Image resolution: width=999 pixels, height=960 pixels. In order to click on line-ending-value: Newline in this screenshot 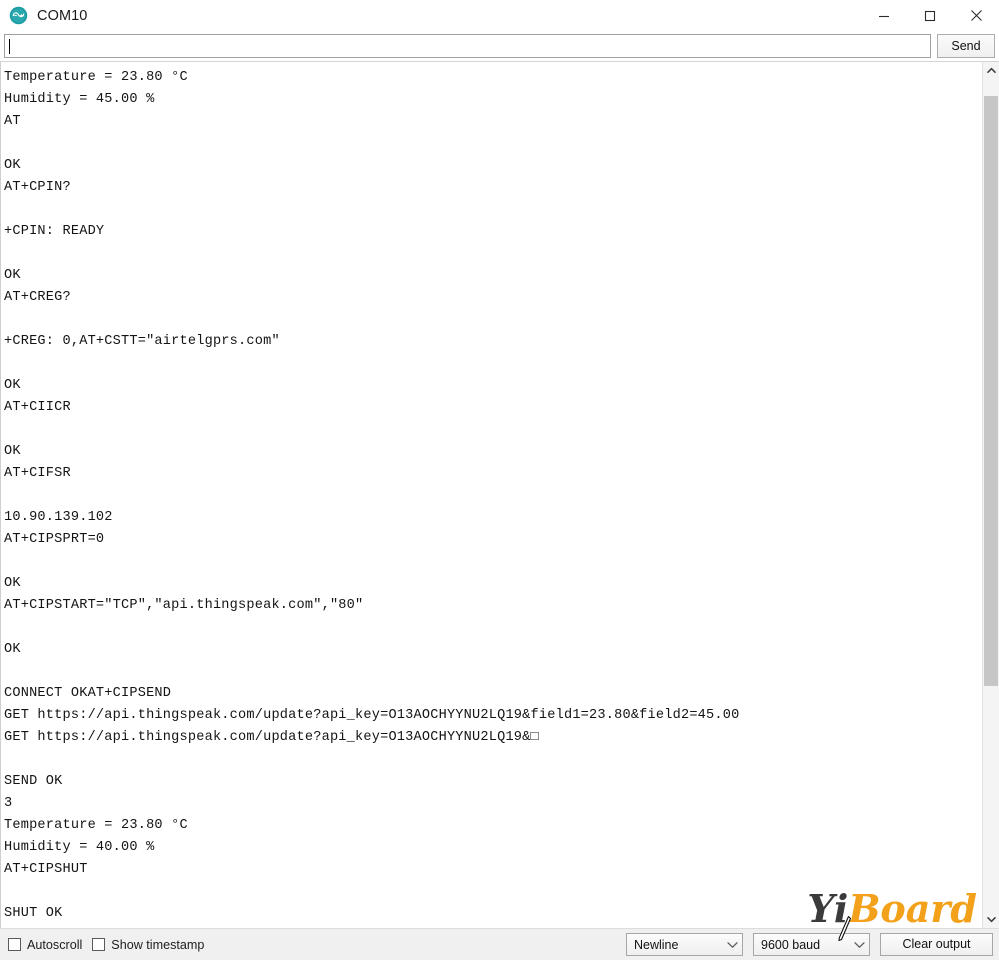, I will do `click(656, 944)`.